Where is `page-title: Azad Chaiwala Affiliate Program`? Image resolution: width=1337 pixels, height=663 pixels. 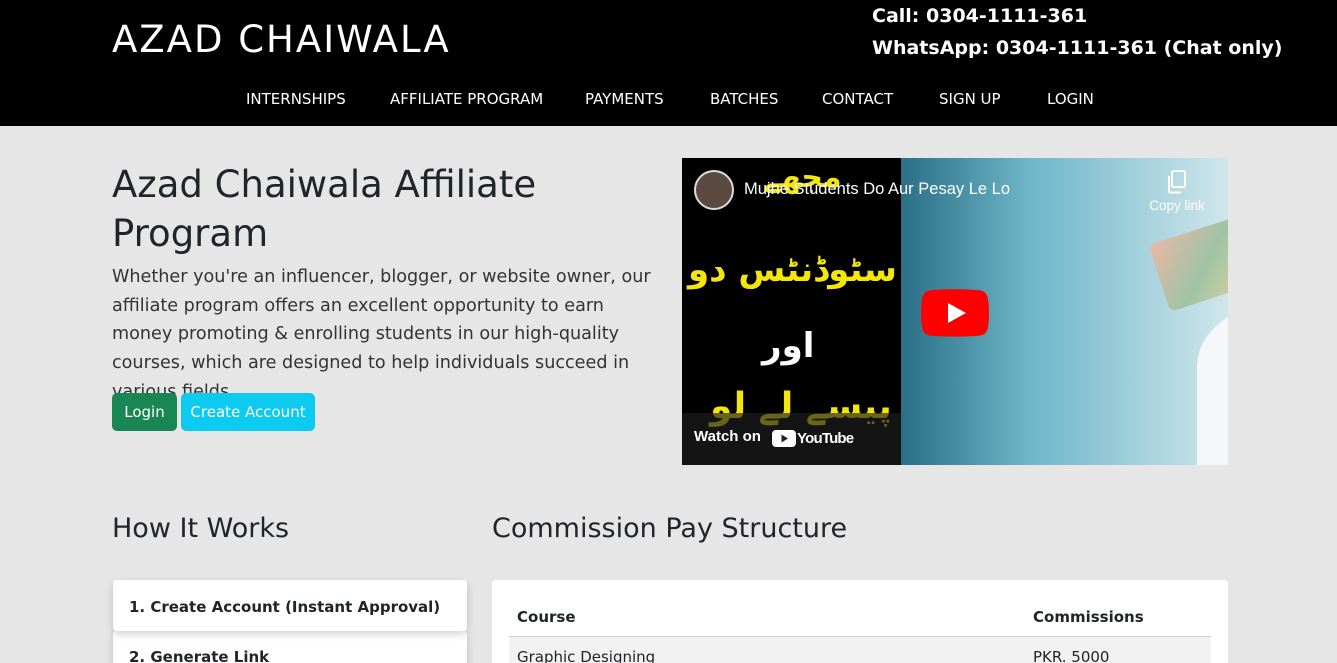
page-title: Azad Chaiwala Affiliate Program is located at coordinates (324, 209).